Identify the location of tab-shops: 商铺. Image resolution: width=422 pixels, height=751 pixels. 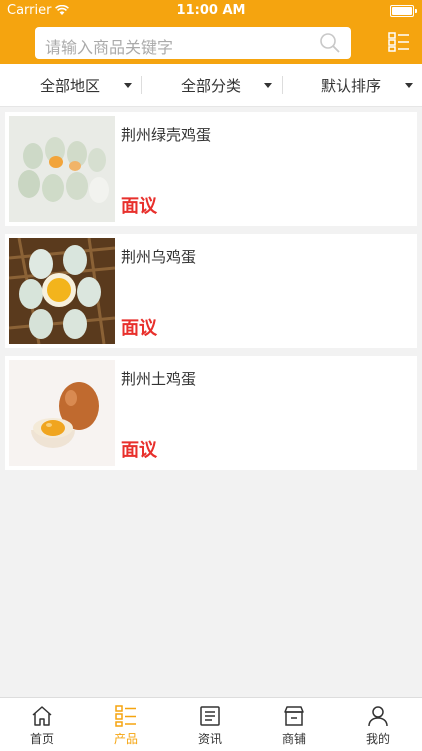
(294, 724).